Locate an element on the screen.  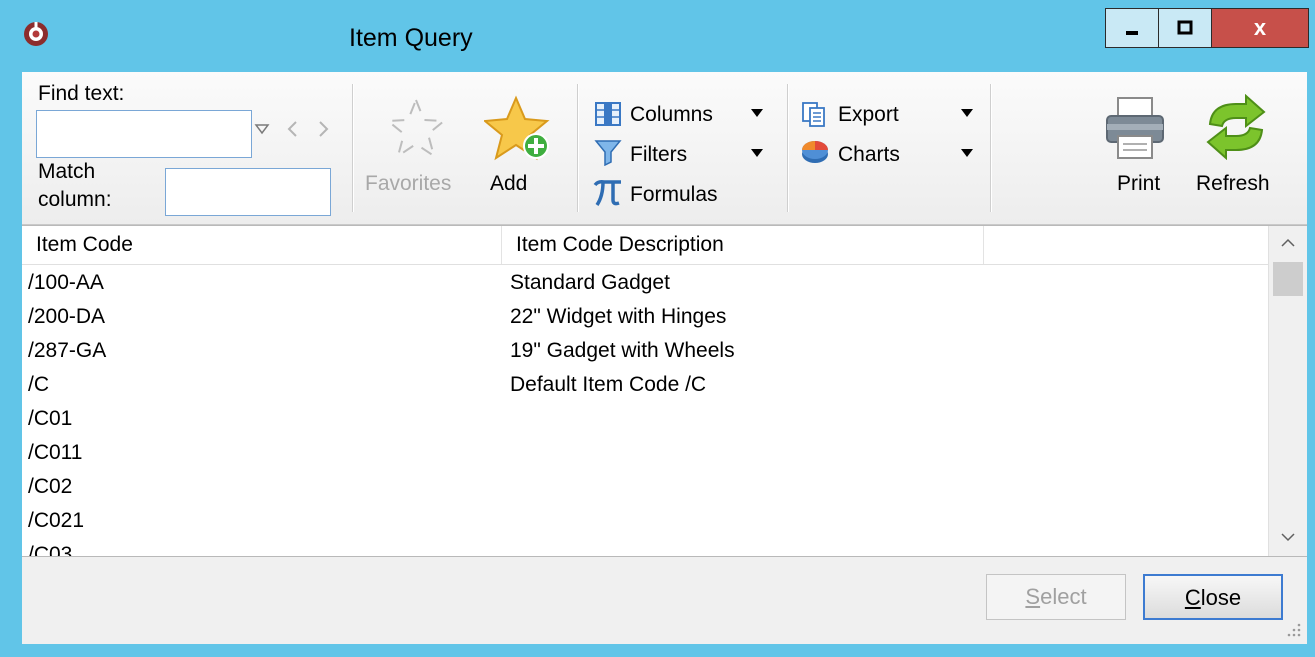
filter-funnel-icon is located at coordinates (608, 153).